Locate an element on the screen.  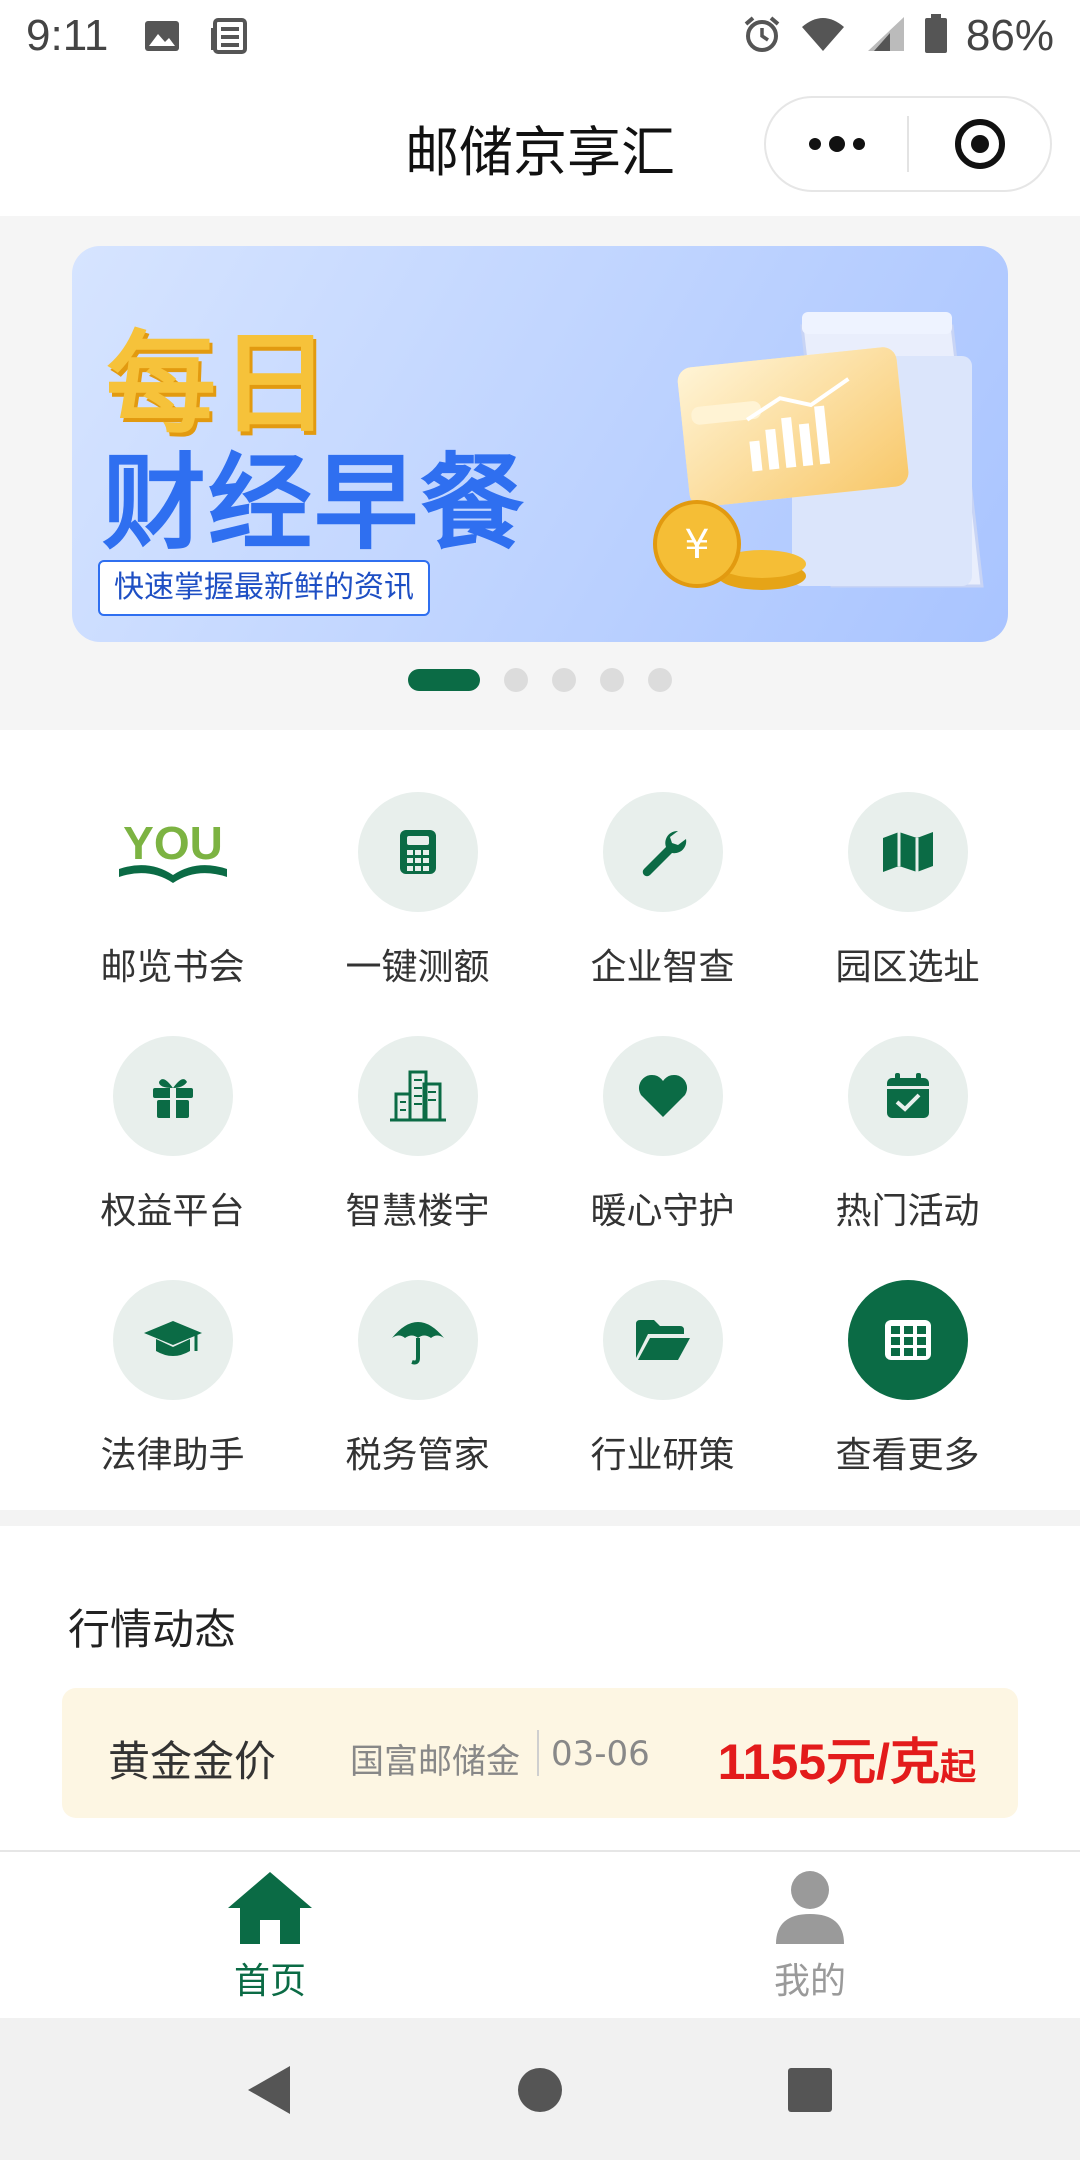
gold-price-card: 黄金金价 国富邮储金 03-06 1155元/克起 is located at coordinates (540, 1753).